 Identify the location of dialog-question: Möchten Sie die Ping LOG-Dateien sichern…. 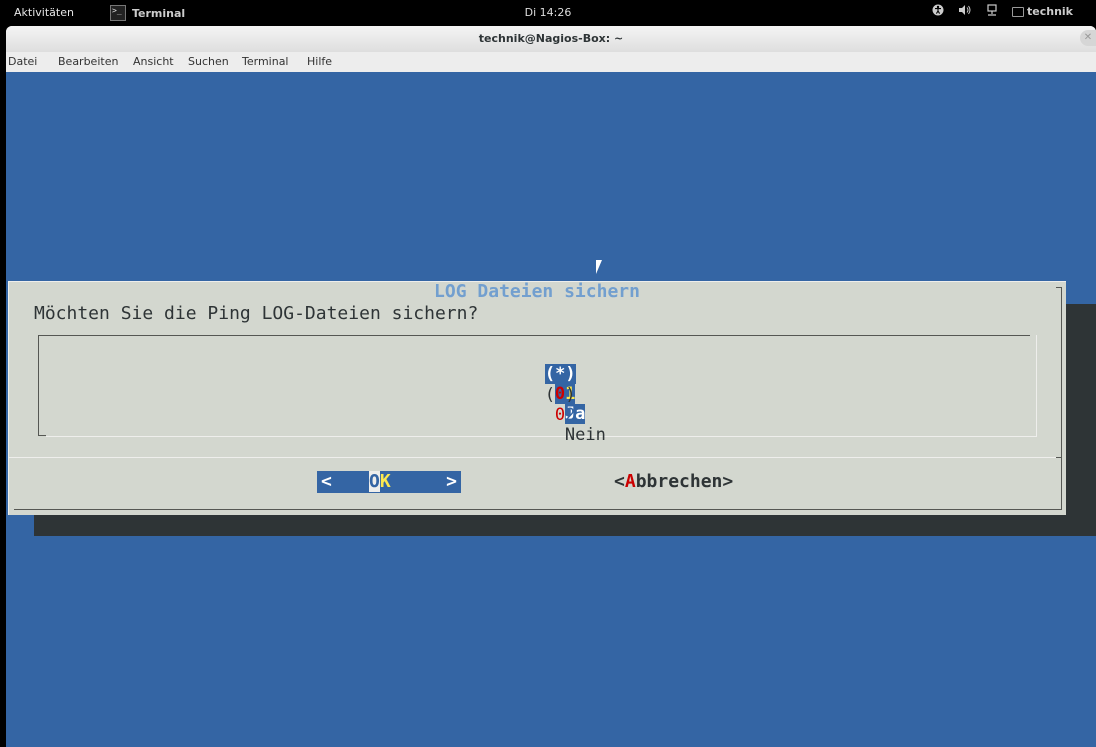
(256, 313).